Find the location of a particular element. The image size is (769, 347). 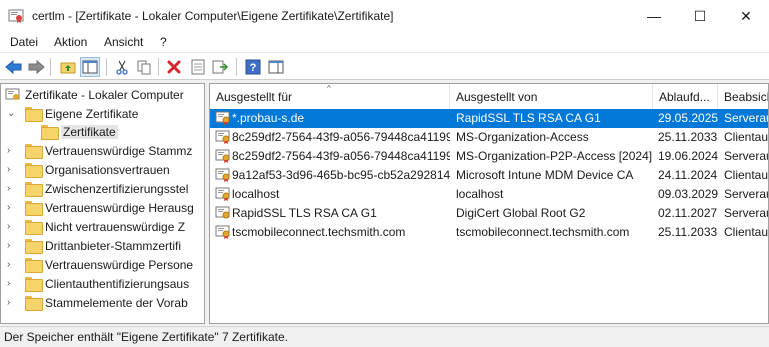

minimize-button: — is located at coordinates (654, 16).